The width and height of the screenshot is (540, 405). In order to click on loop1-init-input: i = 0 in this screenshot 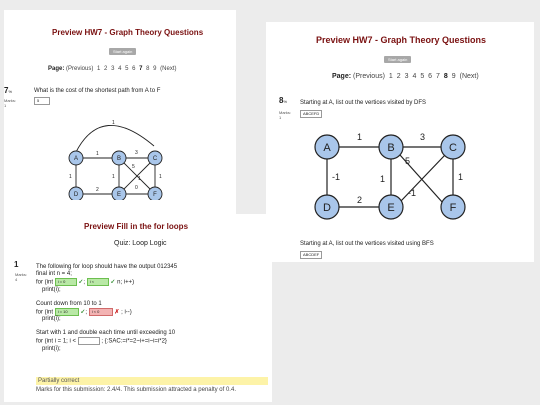, I will do `click(65, 282)`.